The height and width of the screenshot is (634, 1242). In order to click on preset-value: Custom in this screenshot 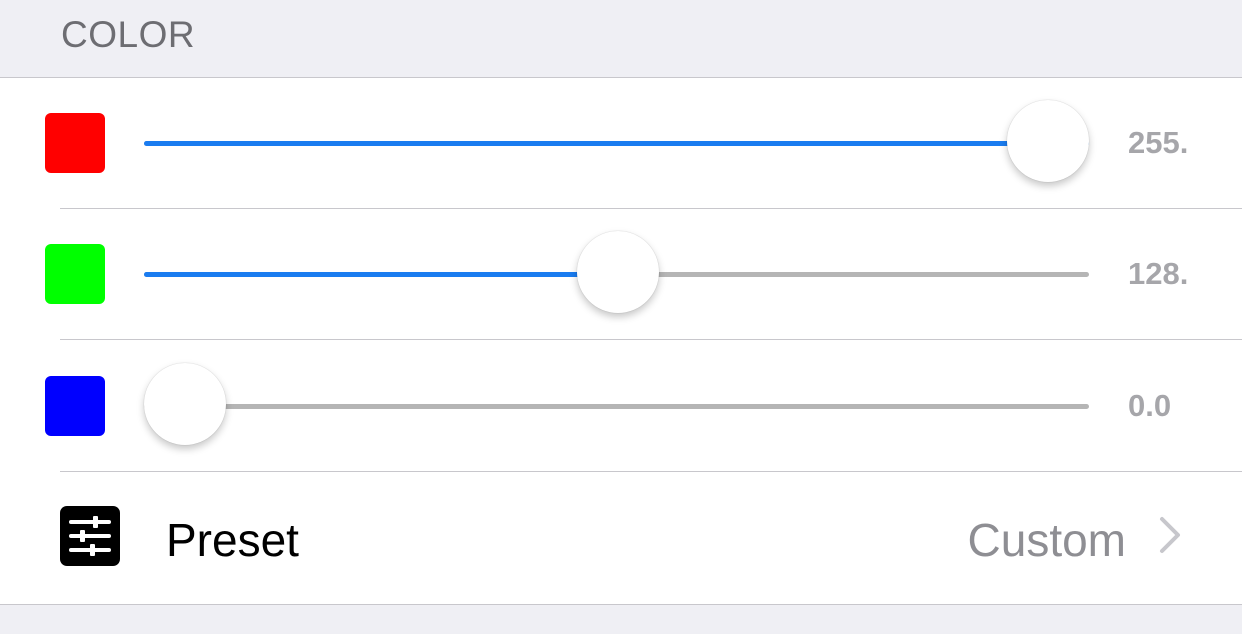, I will do `click(1046, 540)`.